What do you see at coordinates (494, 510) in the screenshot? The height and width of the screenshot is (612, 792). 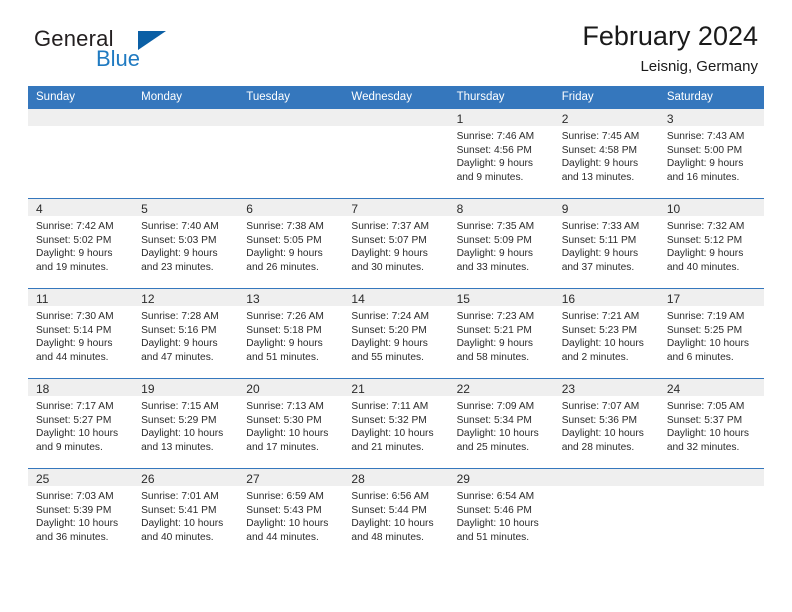 I see `detail-sunset: Sunset: 5:46 PM` at bounding box center [494, 510].